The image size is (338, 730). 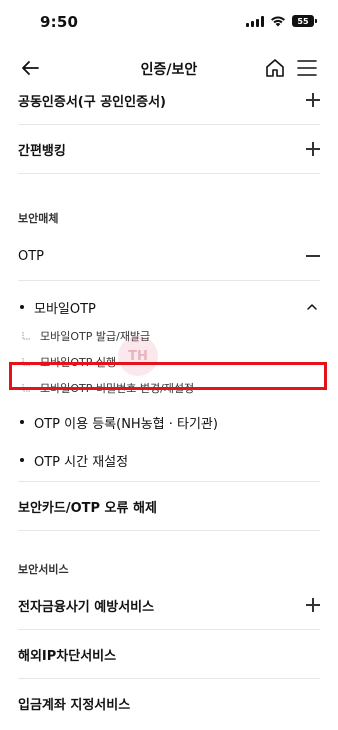 I want to click on menu-item-foreign-ip-block: 해외IP차단서비스, so click(x=169, y=654).